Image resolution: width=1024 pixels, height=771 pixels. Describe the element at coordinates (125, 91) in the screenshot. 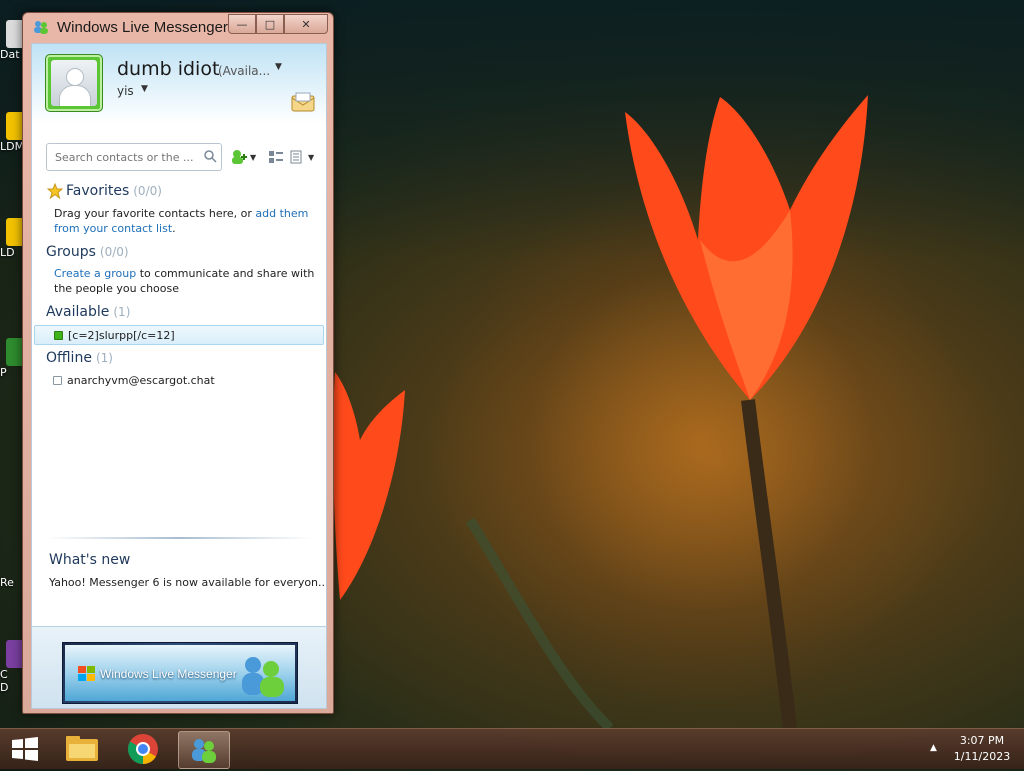

I see `personal-message: yis` at that location.